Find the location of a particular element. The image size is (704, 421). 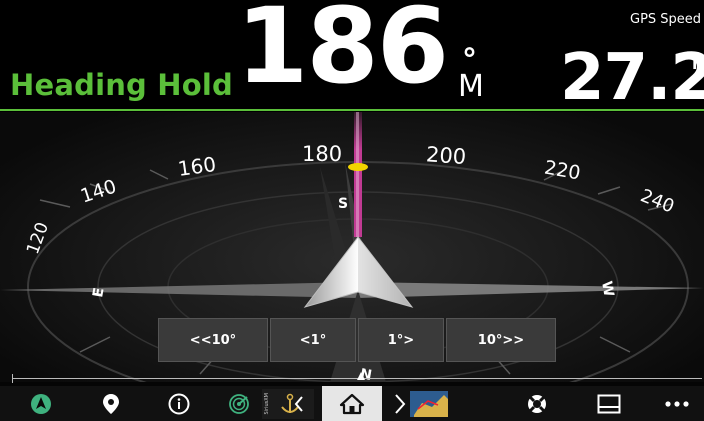

header-divider is located at coordinates (352, 110).